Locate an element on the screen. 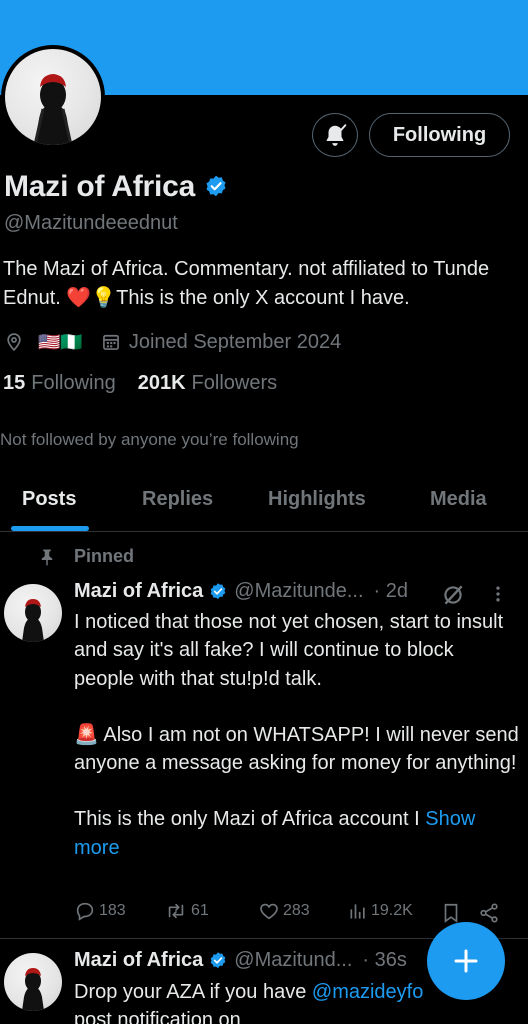 This screenshot has height=1024, width=528. followers-label: Followers is located at coordinates (234, 383).